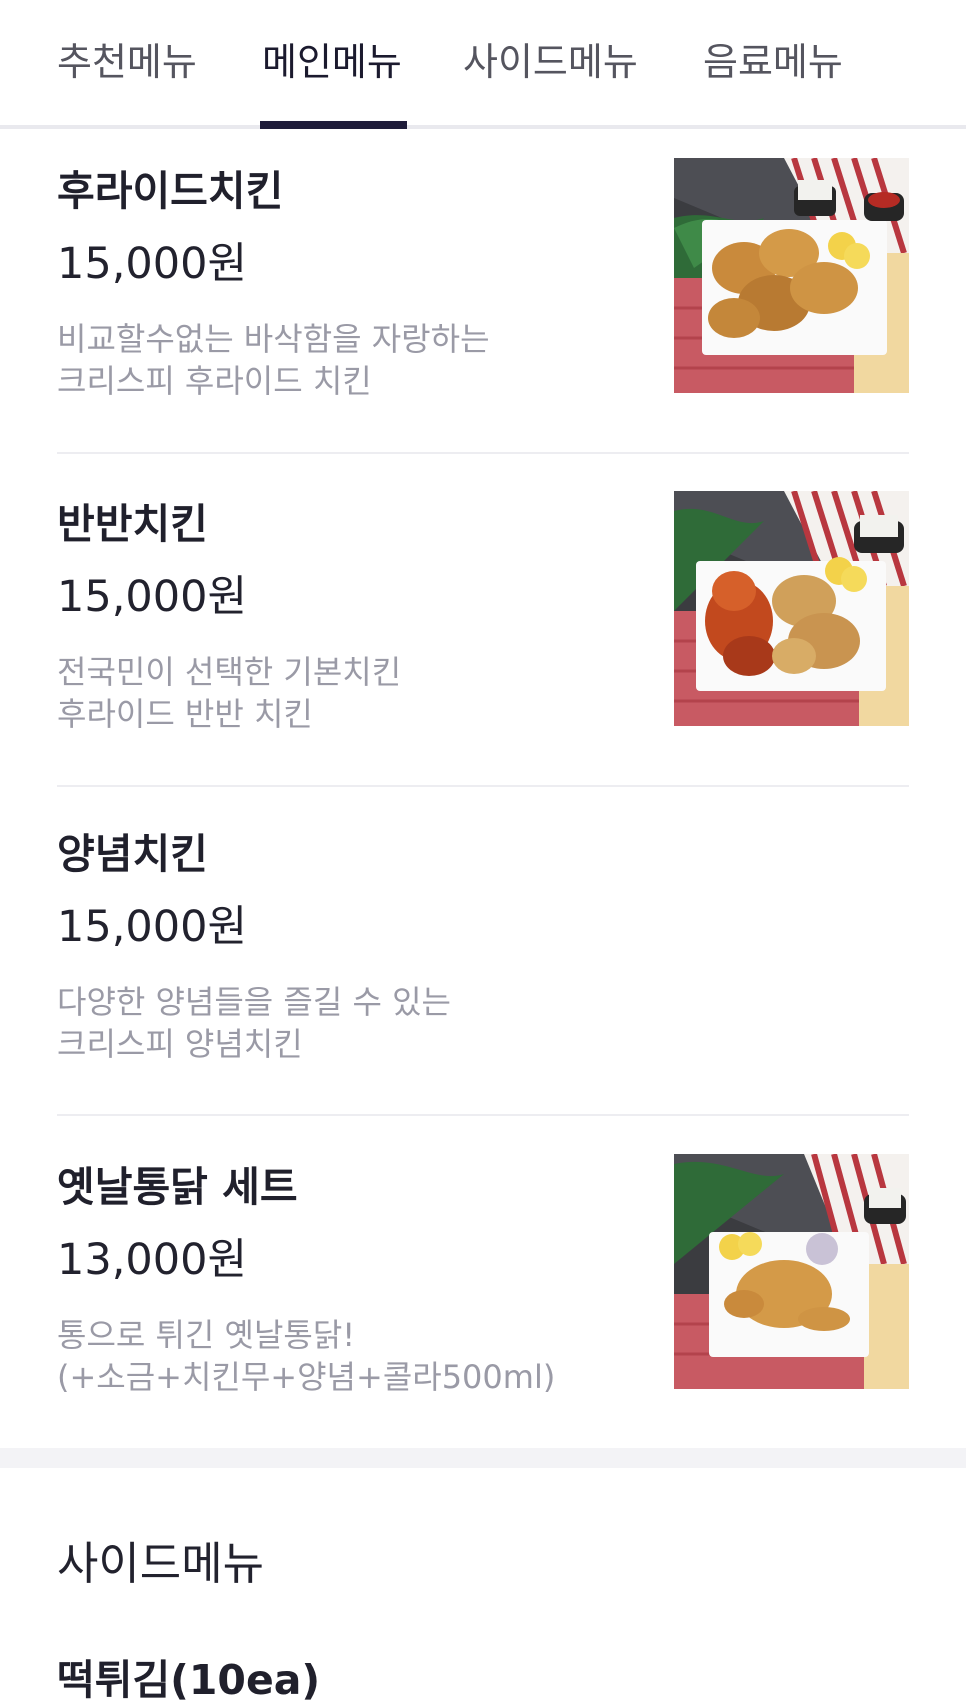  I want to click on menu-item-description: 전국민이 선택한 기본치킨 후라이드 반반 치킨, so click(229, 693).